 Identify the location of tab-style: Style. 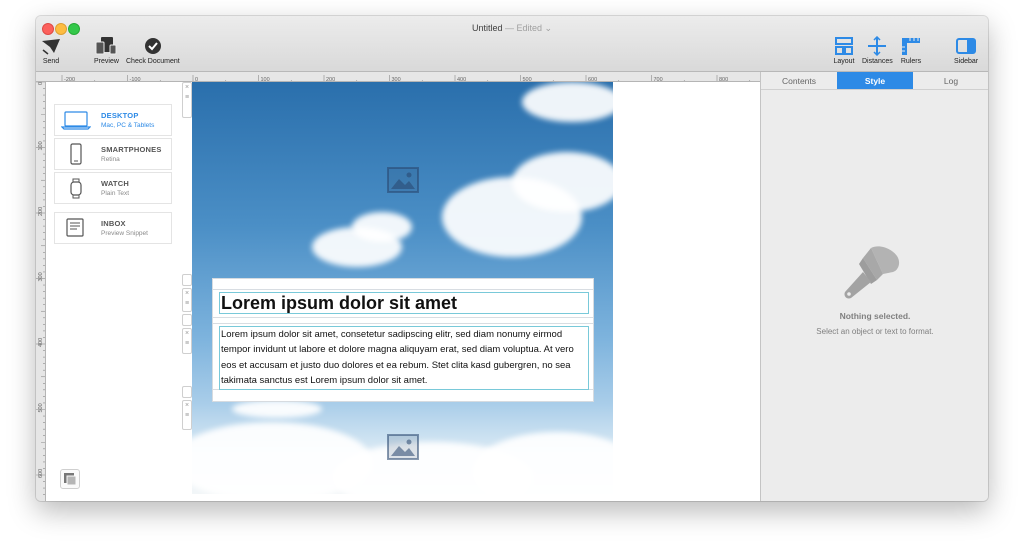
(875, 80).